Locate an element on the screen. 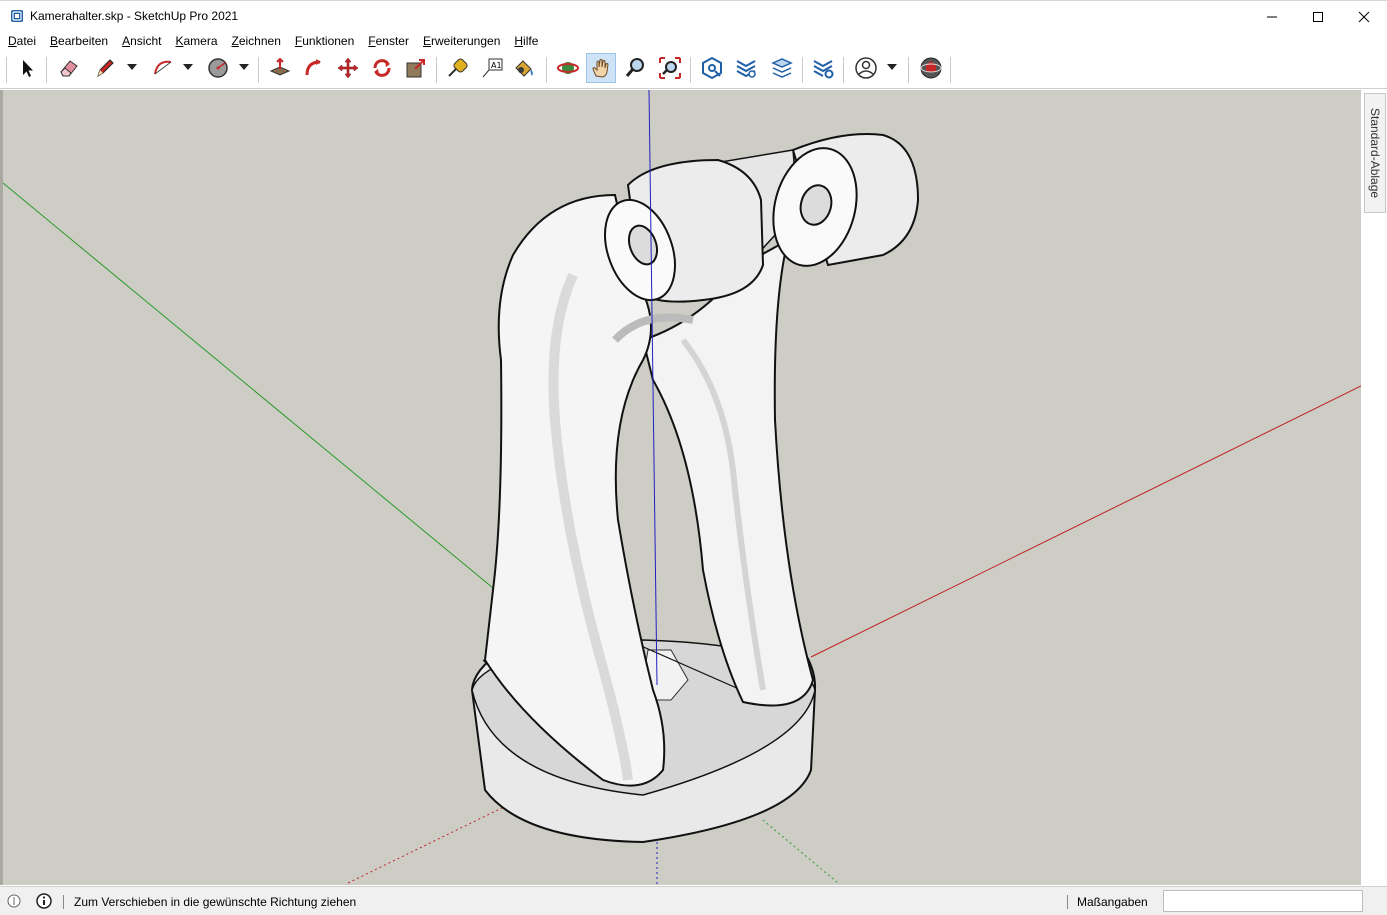  warehouse-icon is located at coordinates (712, 68).